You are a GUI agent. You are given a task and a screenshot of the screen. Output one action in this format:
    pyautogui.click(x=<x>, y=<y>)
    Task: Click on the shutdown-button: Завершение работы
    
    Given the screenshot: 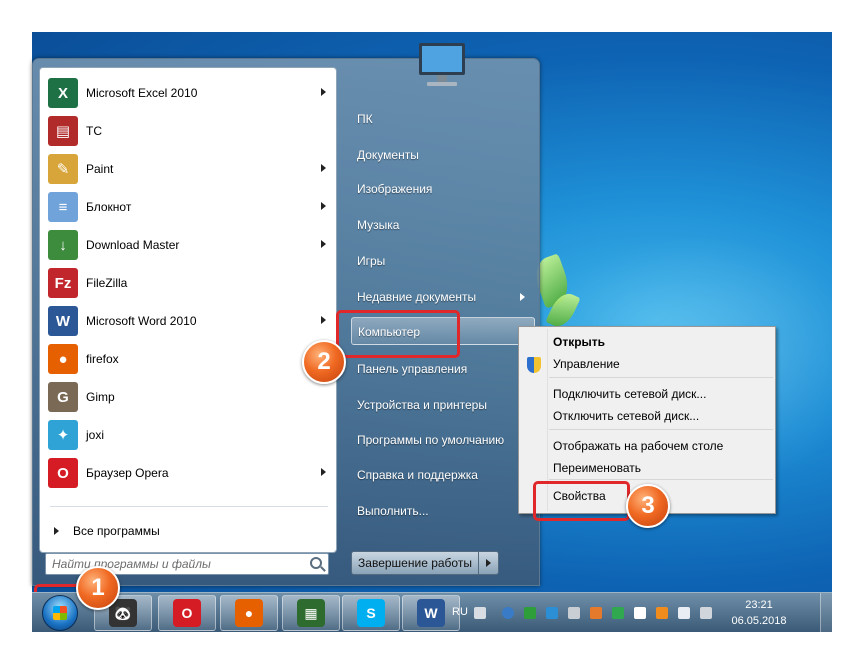 What is the action you would take?
    pyautogui.click(x=415, y=563)
    